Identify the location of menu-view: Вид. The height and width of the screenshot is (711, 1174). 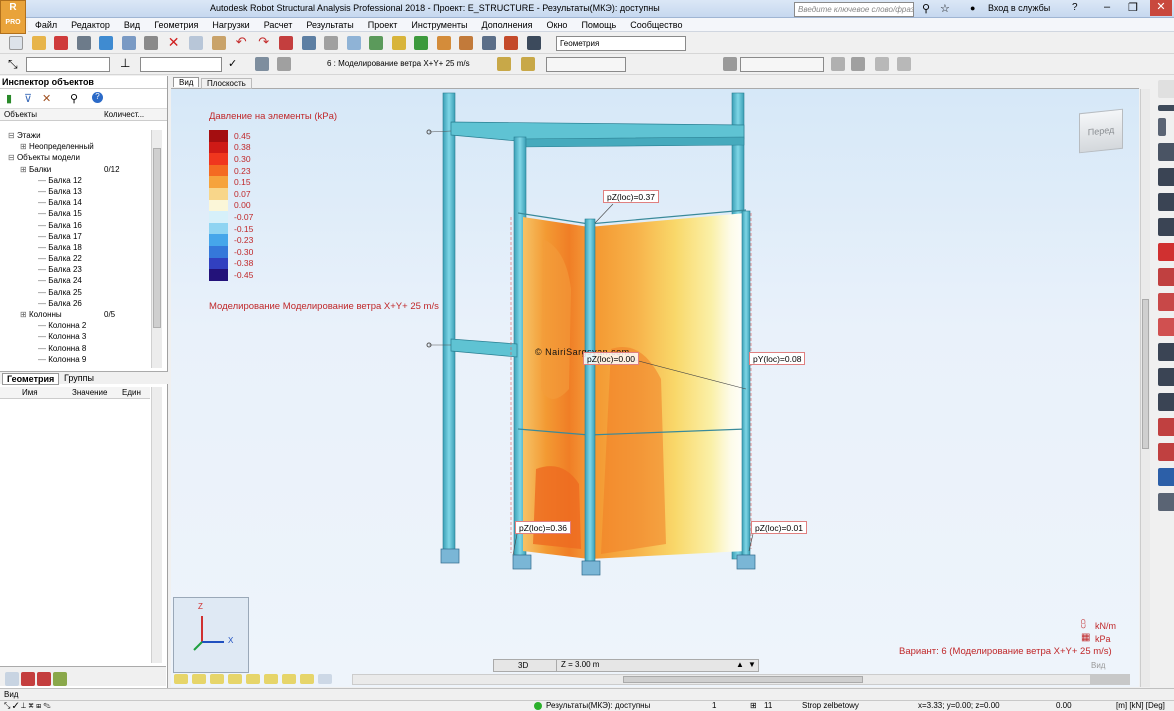
(132, 25).